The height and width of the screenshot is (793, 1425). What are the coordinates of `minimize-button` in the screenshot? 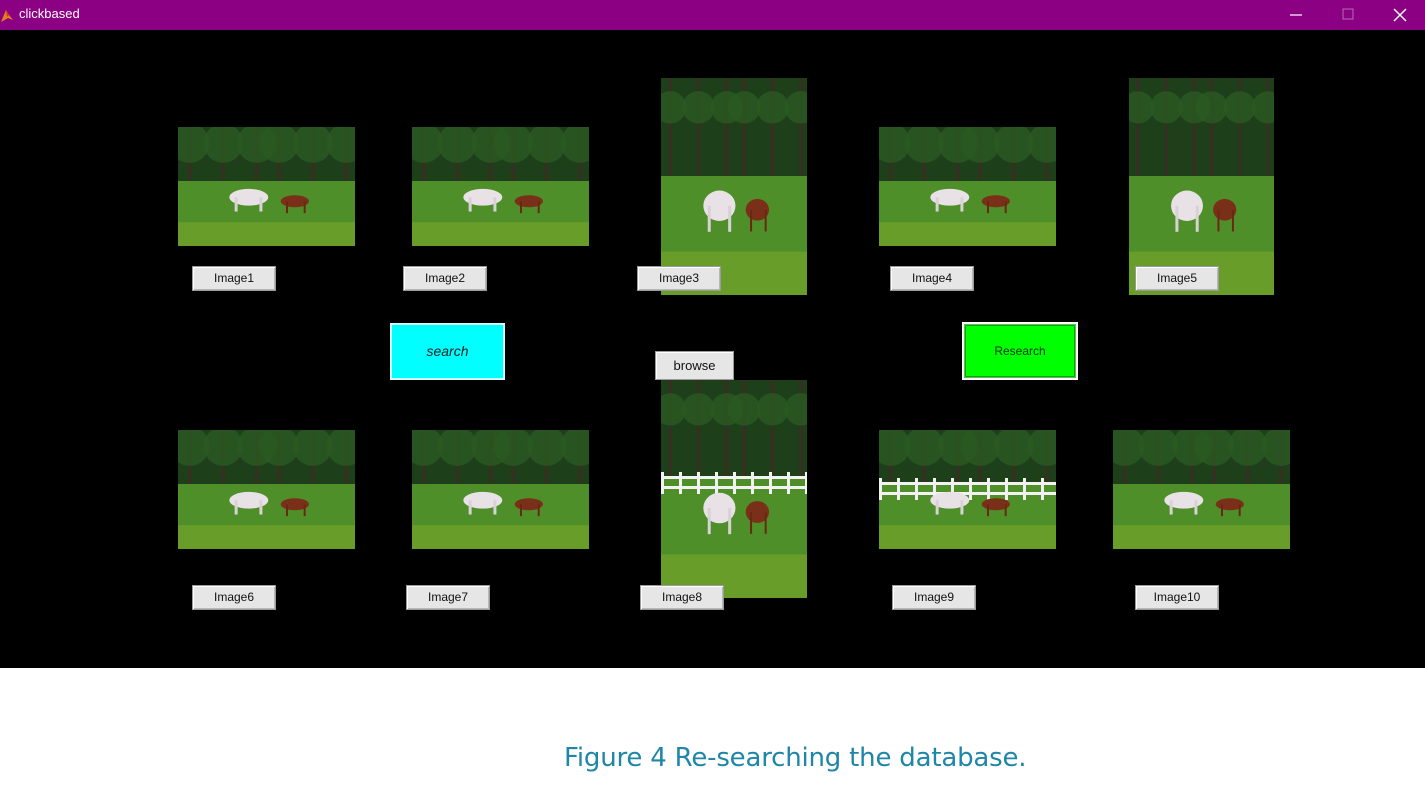 It's located at (1296, 15).